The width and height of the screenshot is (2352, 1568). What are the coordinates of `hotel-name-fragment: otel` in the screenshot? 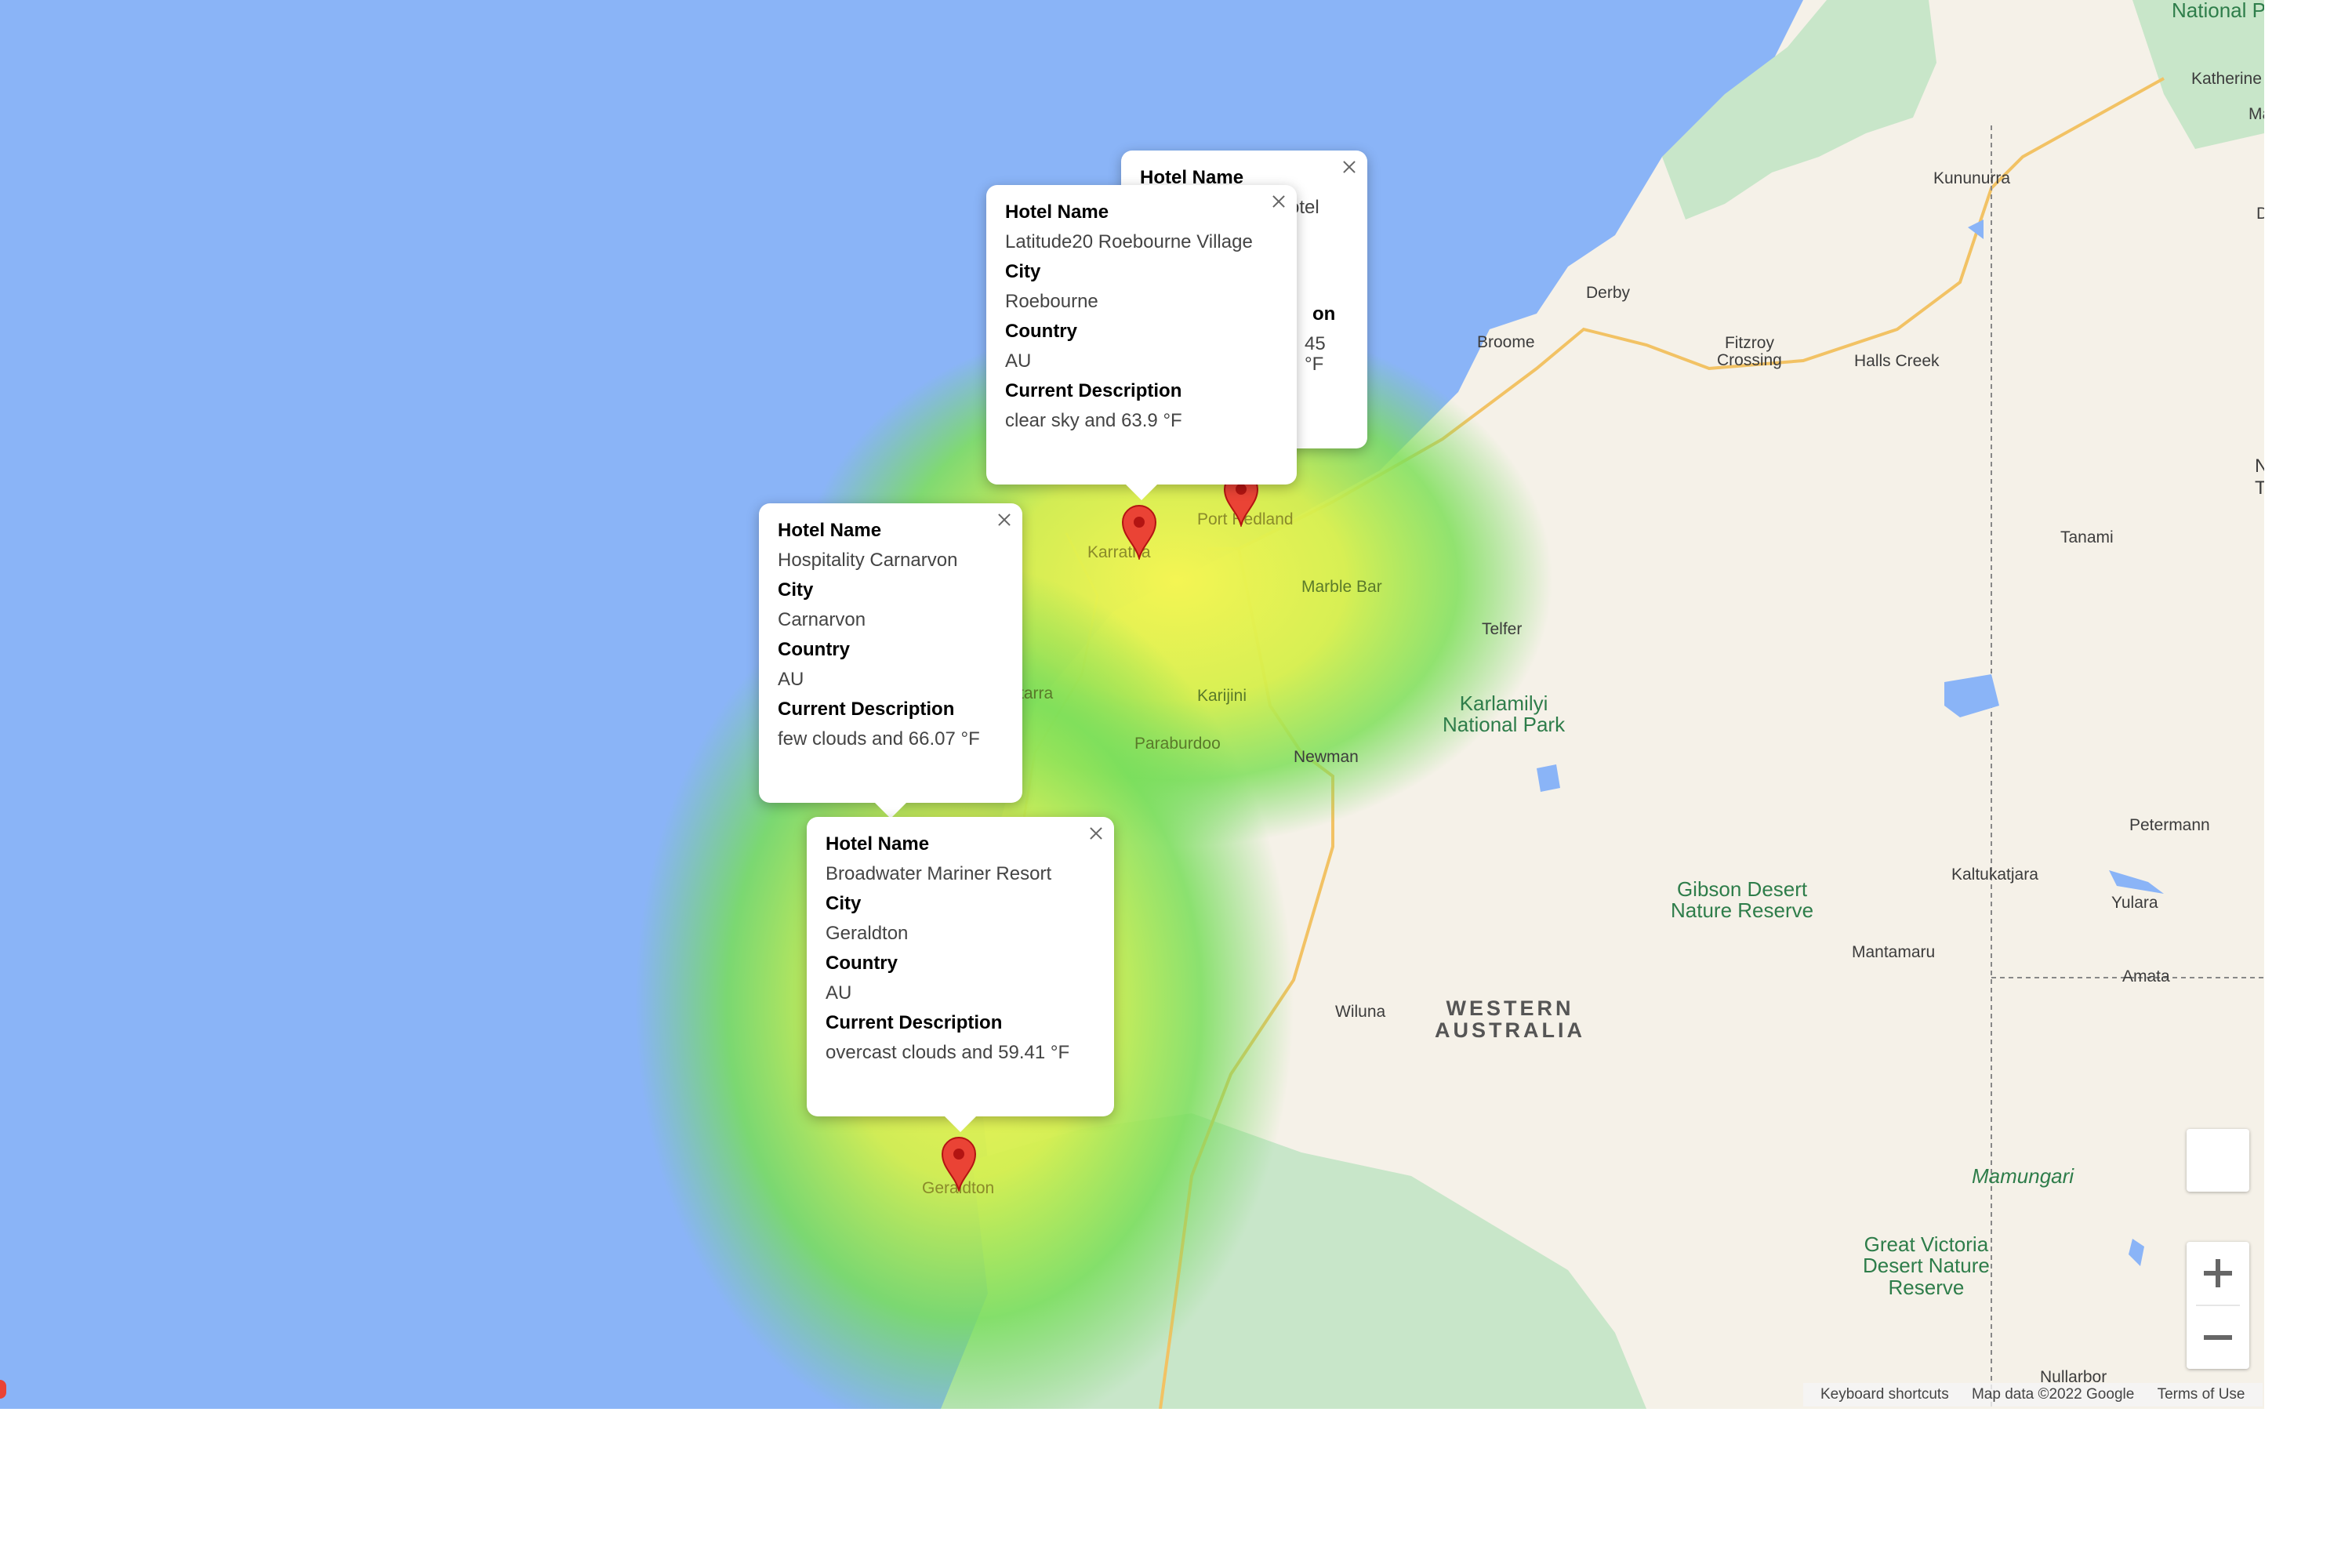 It's located at (1304, 208).